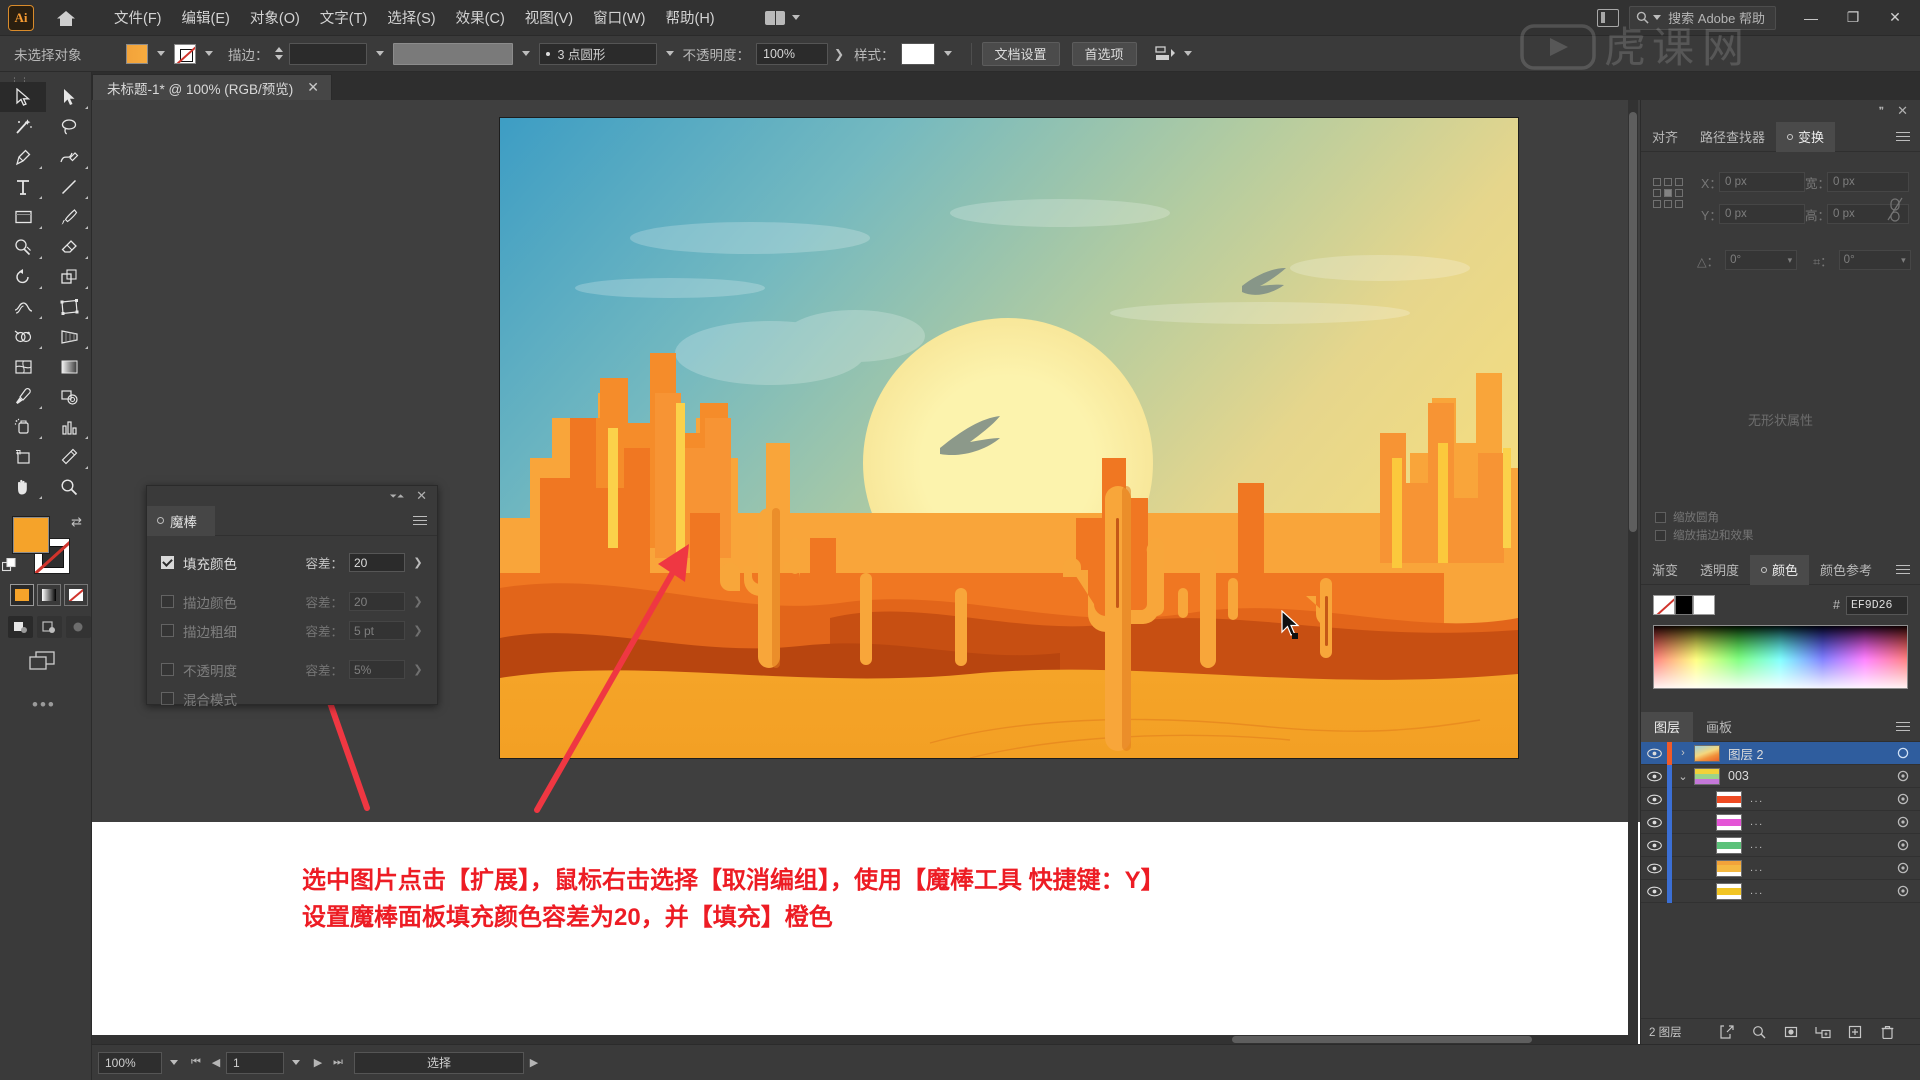 The image size is (1920, 1080). I want to click on search-layer-icon, so click(1759, 1032).